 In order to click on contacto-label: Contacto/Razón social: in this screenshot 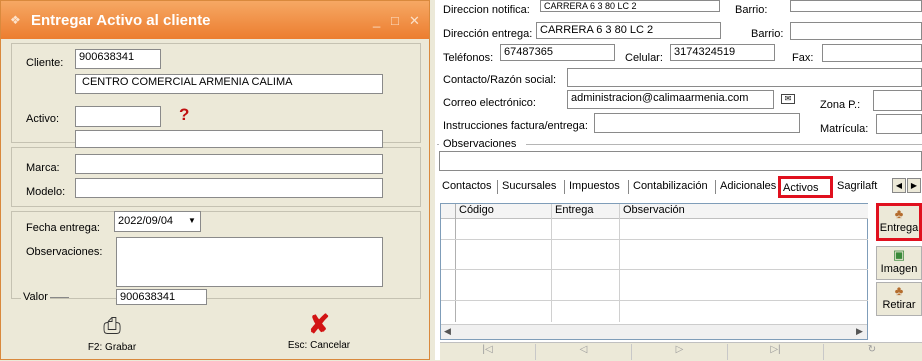, I will do `click(500, 80)`.